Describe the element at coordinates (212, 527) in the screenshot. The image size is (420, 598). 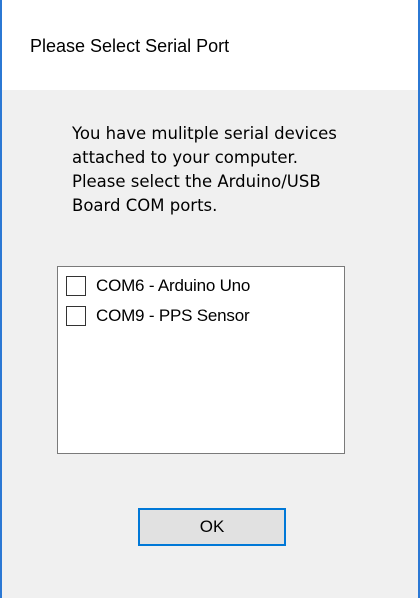
I see `ok-button: OK` at that location.